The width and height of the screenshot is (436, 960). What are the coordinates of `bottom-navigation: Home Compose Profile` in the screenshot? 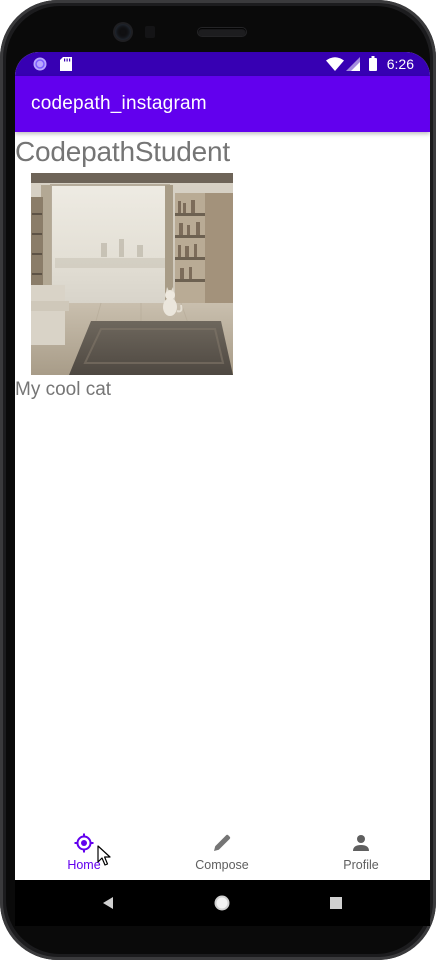 It's located at (222, 853).